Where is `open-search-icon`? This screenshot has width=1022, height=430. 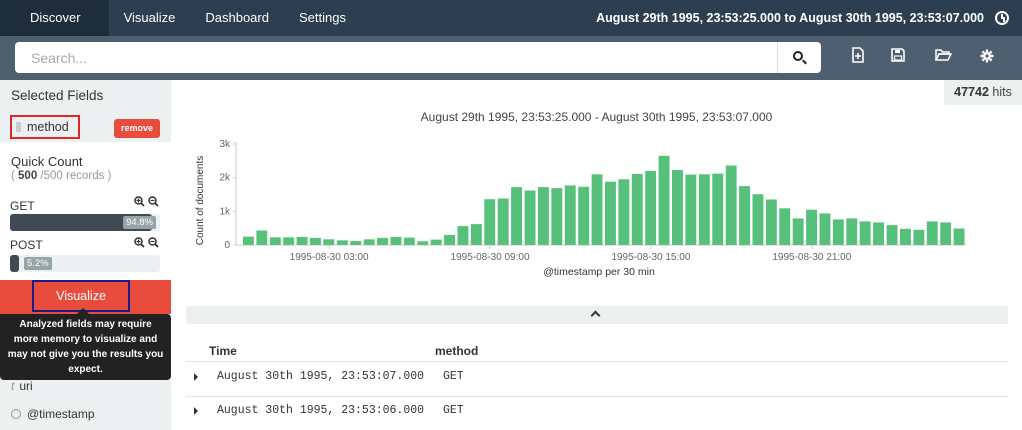 open-search-icon is located at coordinates (943, 56).